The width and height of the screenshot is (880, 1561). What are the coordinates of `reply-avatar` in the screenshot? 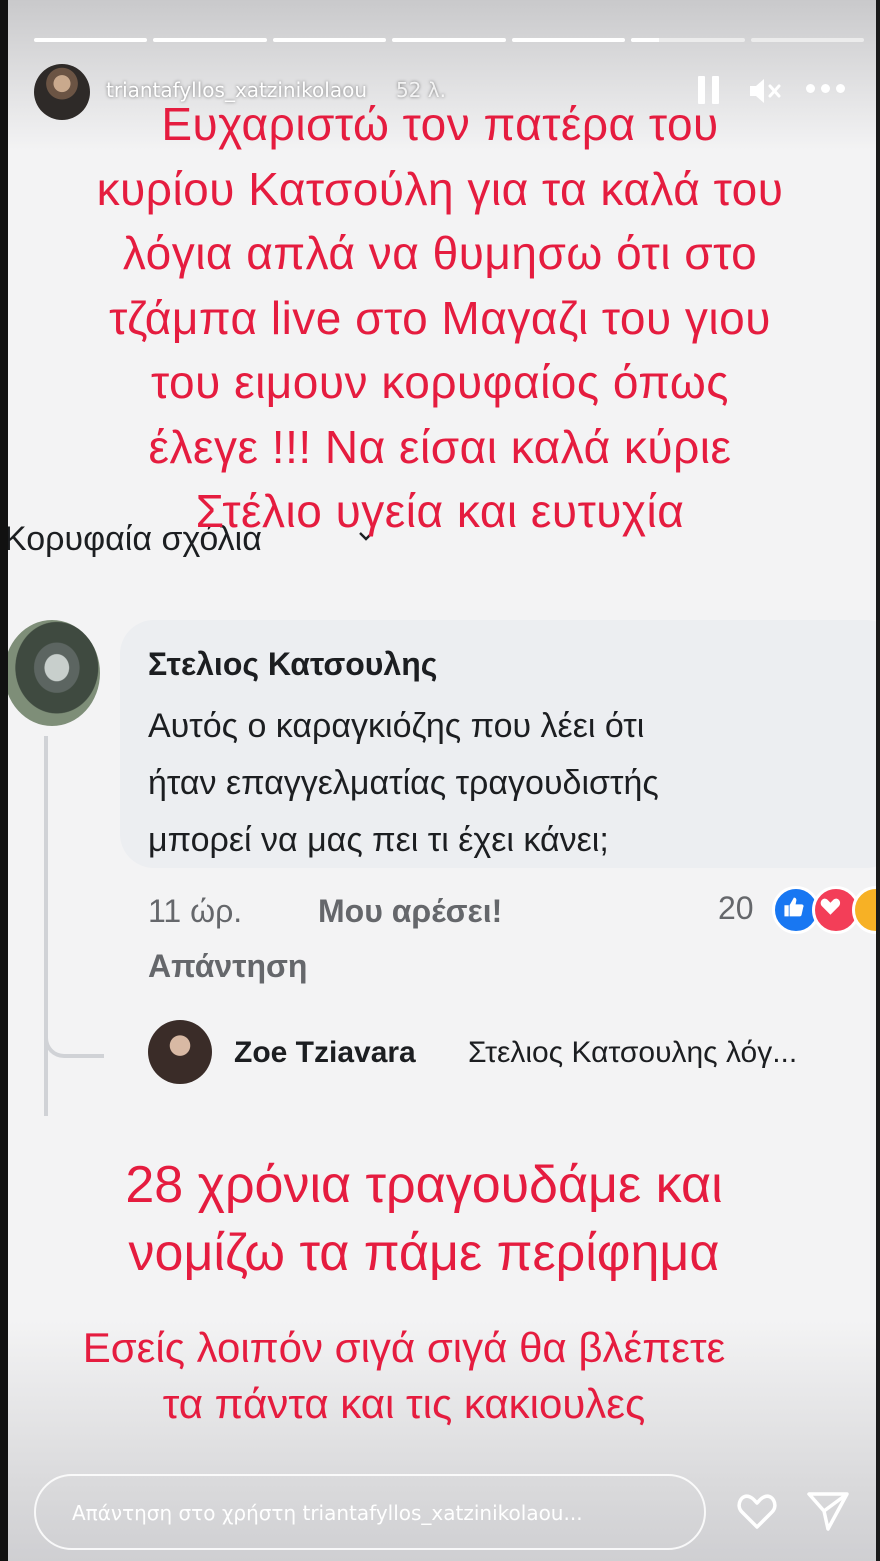 It's located at (180, 1052).